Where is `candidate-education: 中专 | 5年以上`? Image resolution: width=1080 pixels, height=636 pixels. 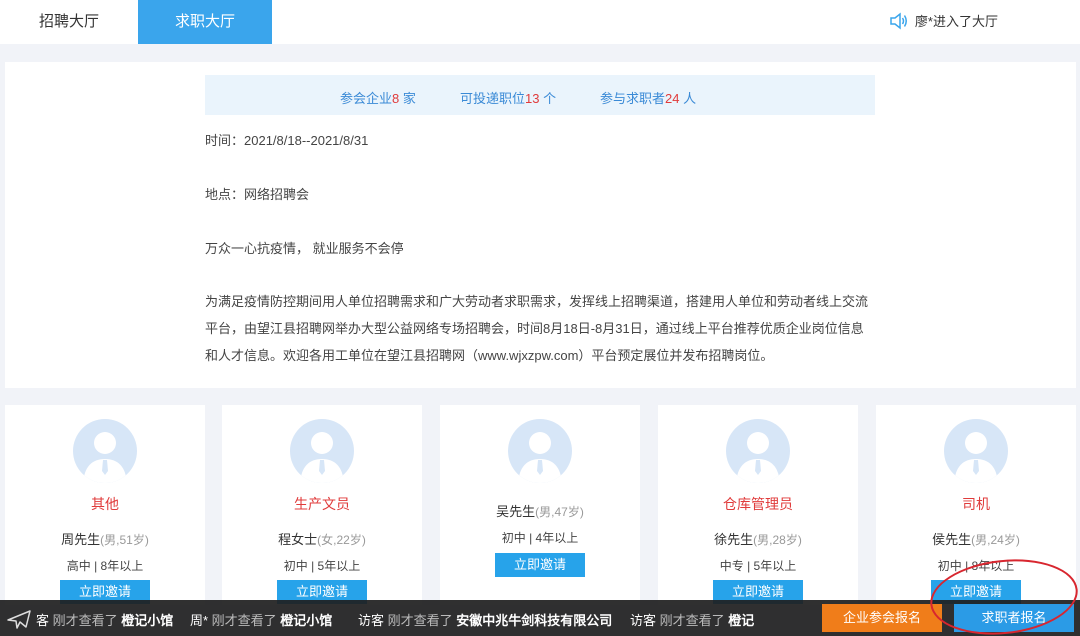
candidate-education: 中专 | 5年以上 is located at coordinates (758, 566).